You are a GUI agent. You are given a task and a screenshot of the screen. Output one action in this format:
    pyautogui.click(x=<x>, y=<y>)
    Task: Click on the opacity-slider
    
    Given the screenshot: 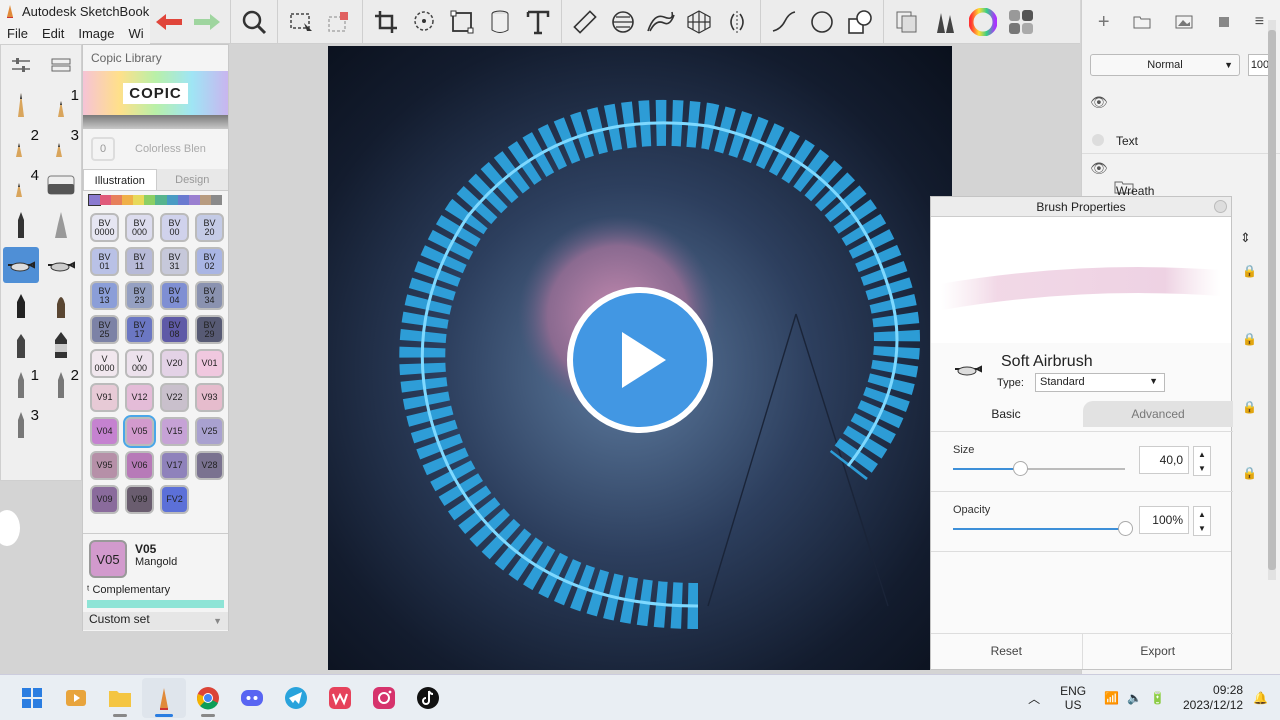 What is the action you would take?
    pyautogui.click(x=1043, y=528)
    